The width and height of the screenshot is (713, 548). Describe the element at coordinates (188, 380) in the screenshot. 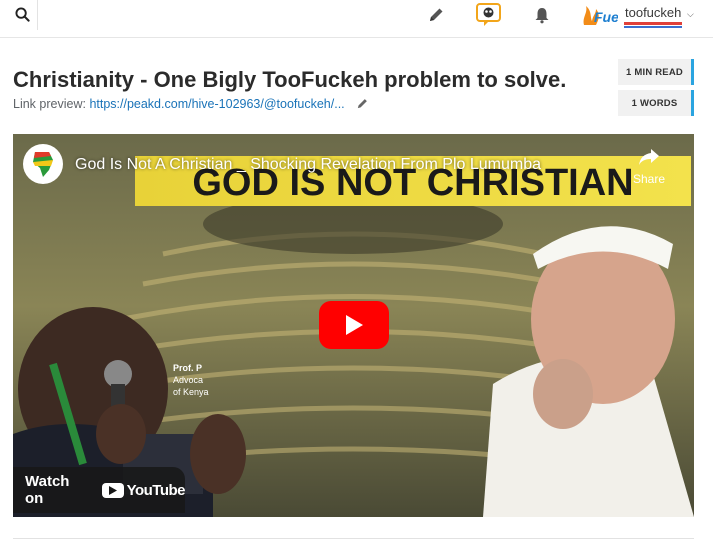

I see `caption-line-2: Advoca` at that location.